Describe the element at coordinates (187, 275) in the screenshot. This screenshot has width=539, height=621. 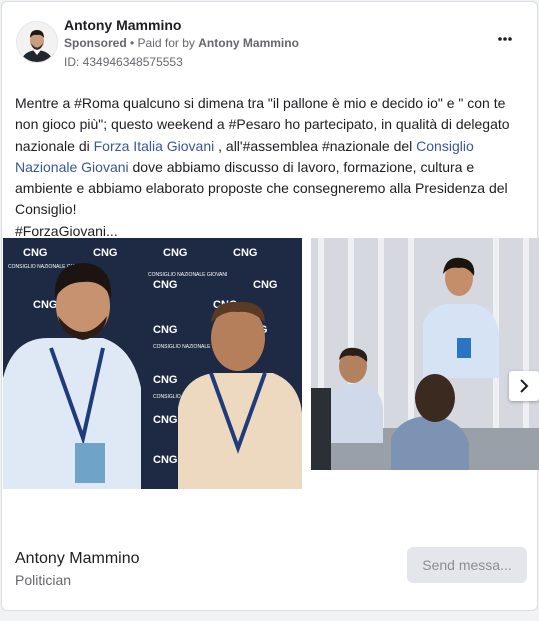
I see `backdrop-text: CONSIGLIO NAZIONALE GIOVANI` at that location.